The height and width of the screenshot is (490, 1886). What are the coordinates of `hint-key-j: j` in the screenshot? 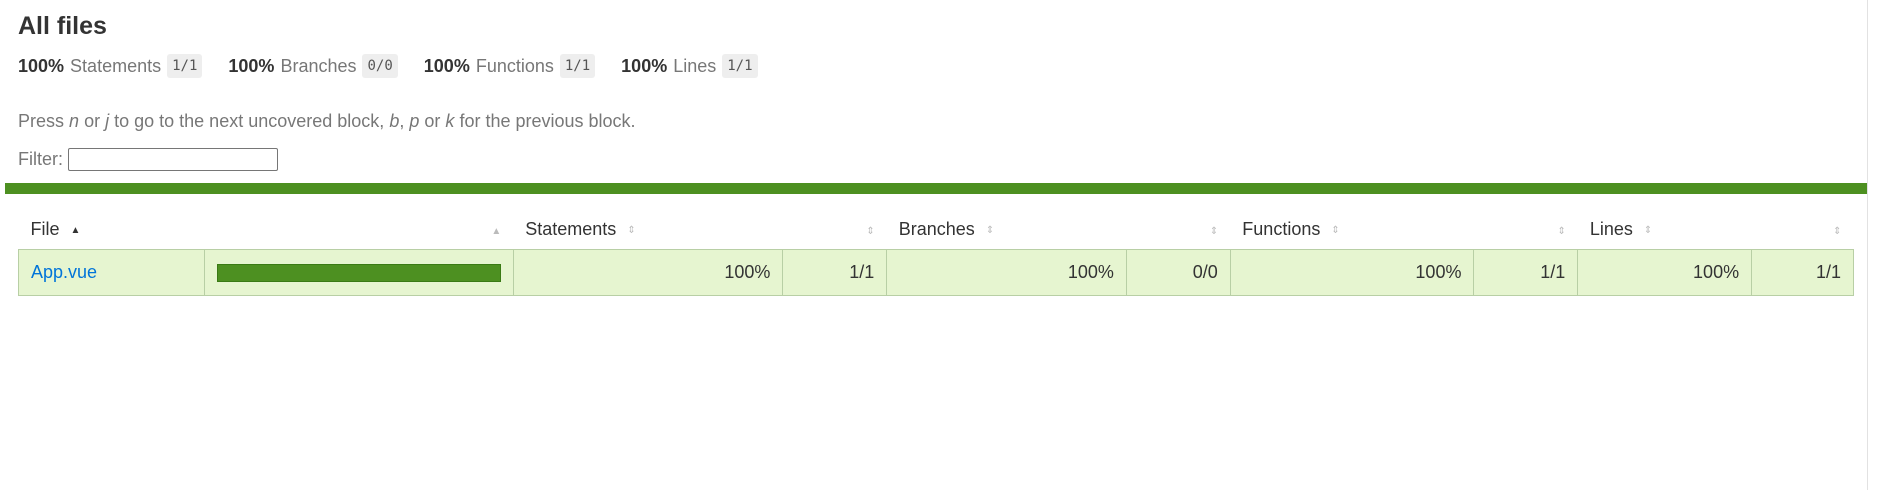 It's located at (107, 121).